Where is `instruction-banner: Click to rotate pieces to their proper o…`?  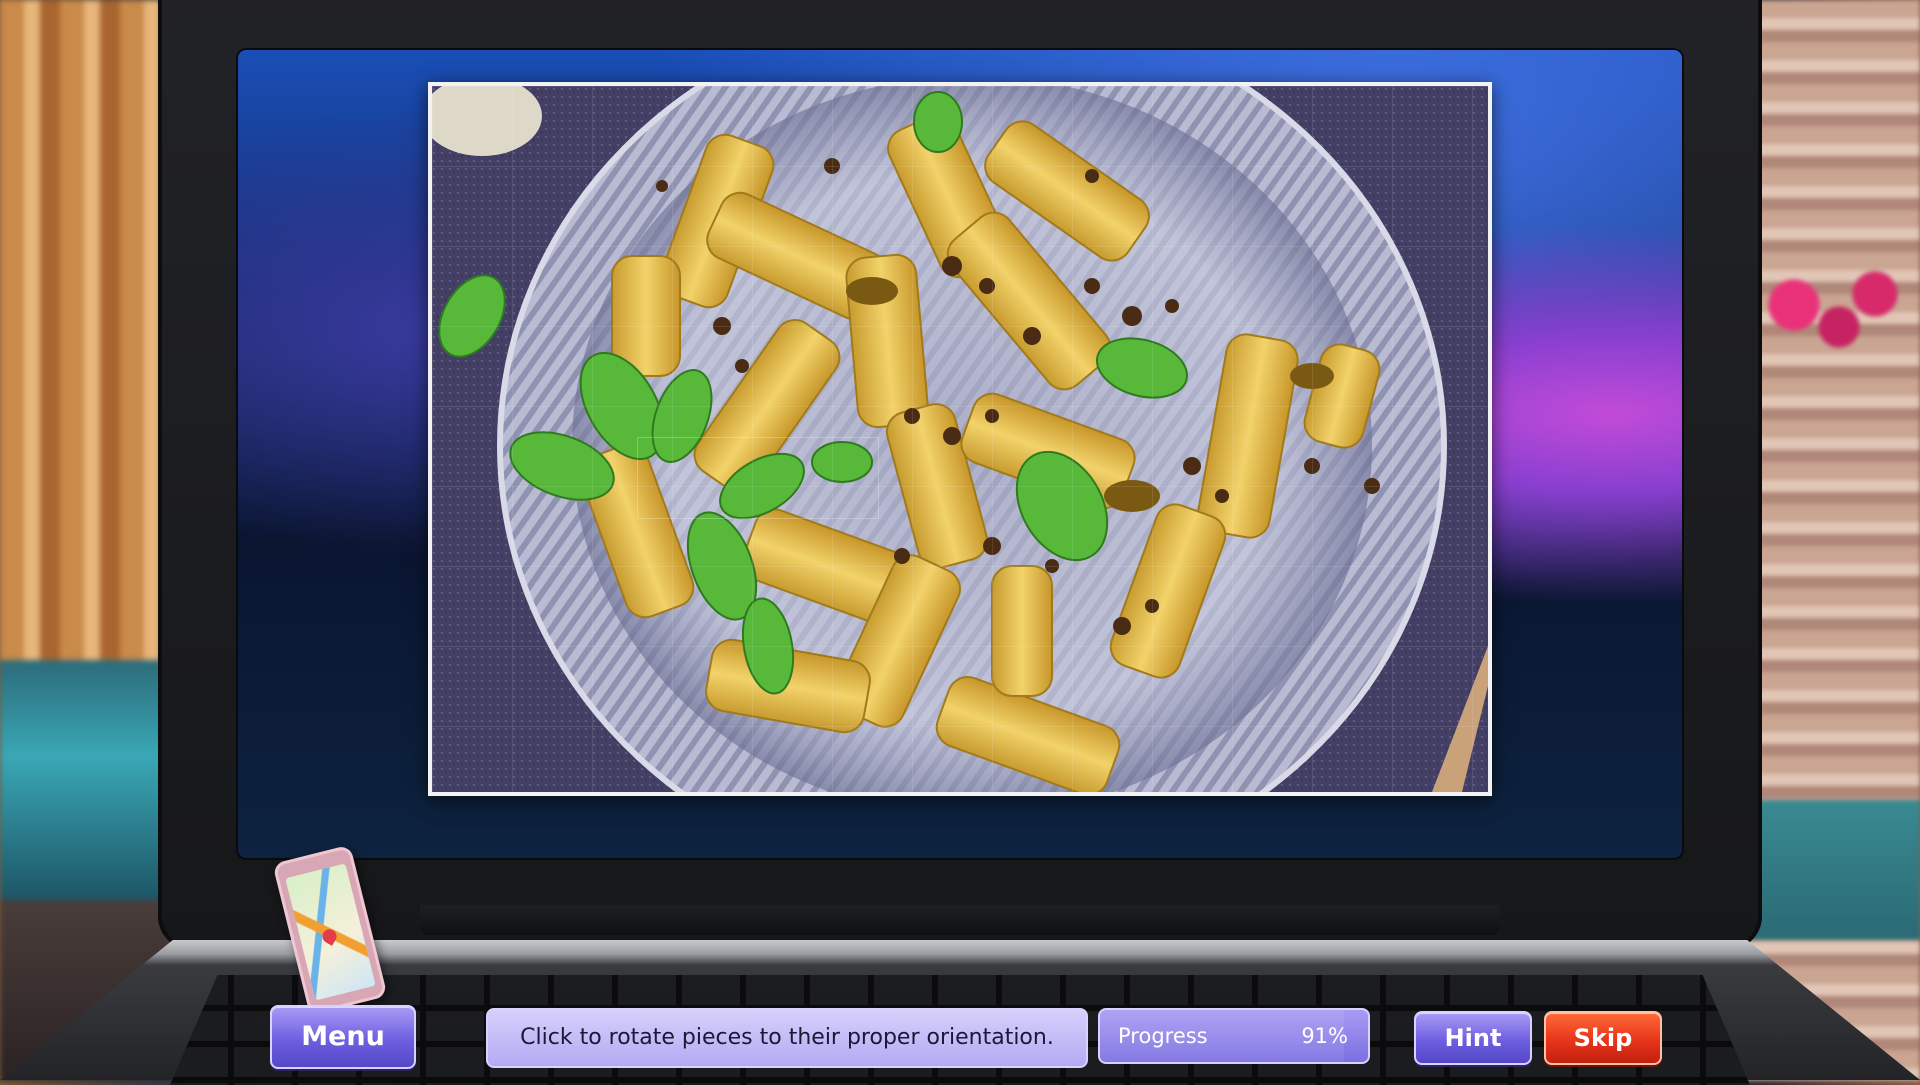
instruction-banner: Click to rotate pieces to their proper o… is located at coordinates (787, 1038).